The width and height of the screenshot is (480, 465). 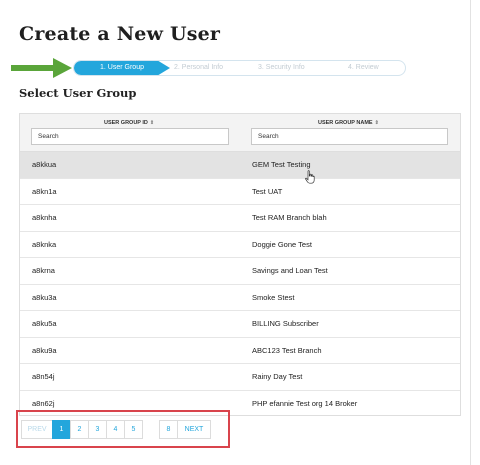 What do you see at coordinates (277, 376) in the screenshot?
I see `group-name-cell: Rainy Day Test` at bounding box center [277, 376].